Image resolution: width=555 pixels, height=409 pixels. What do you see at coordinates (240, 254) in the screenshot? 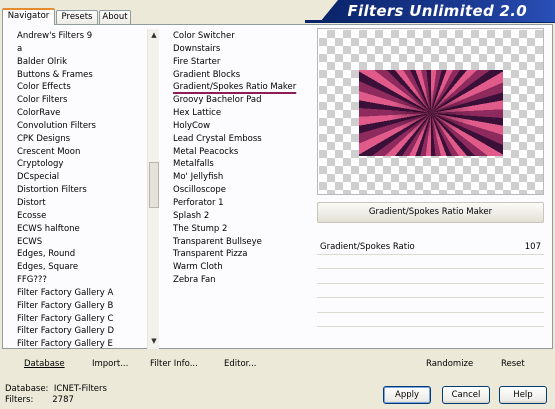
I see `list-item: Transparent Pizza` at bounding box center [240, 254].